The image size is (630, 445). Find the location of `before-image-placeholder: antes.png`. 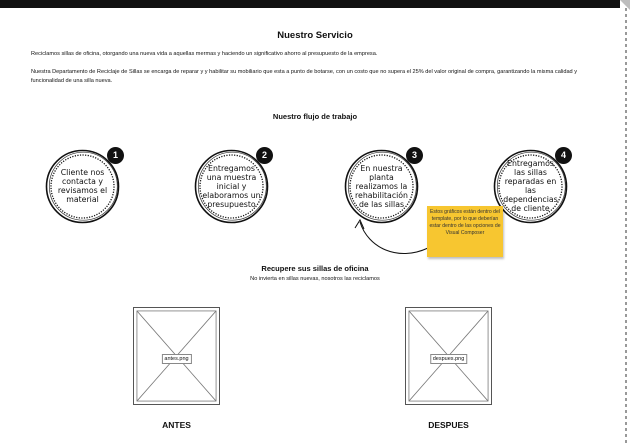

before-image-placeholder: antes.png is located at coordinates (176, 356).